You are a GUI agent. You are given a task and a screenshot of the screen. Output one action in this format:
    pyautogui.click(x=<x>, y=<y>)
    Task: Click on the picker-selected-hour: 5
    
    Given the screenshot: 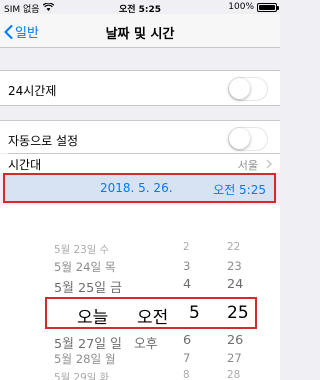 What is the action you would take?
    pyautogui.click(x=194, y=313)
    